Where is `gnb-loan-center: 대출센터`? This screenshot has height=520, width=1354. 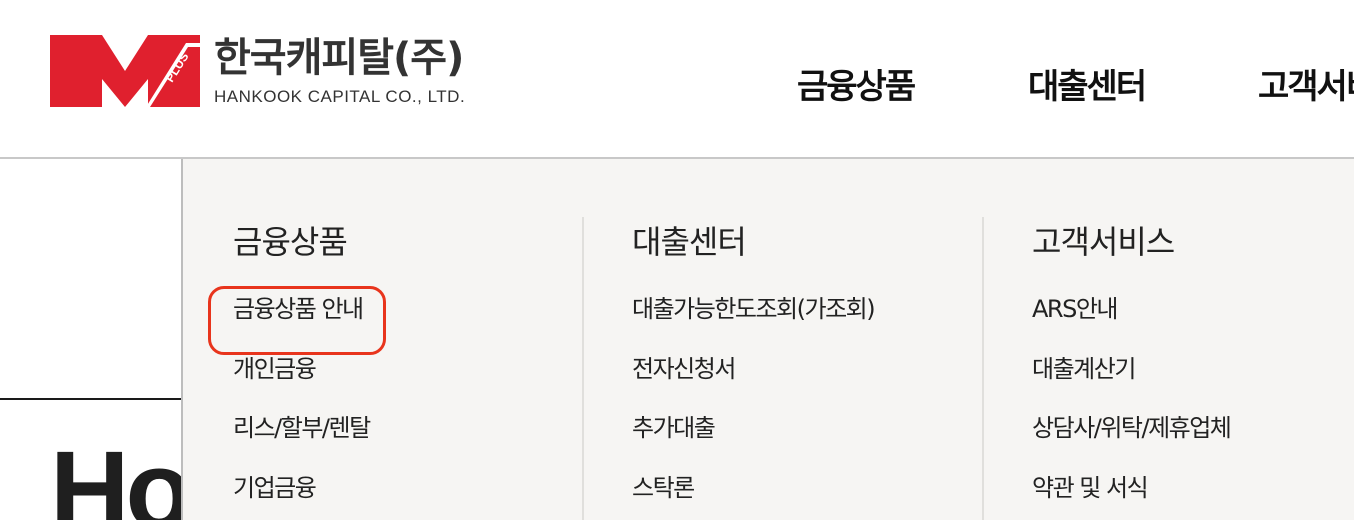
gnb-loan-center: 대출센터 is located at coordinates (1087, 87).